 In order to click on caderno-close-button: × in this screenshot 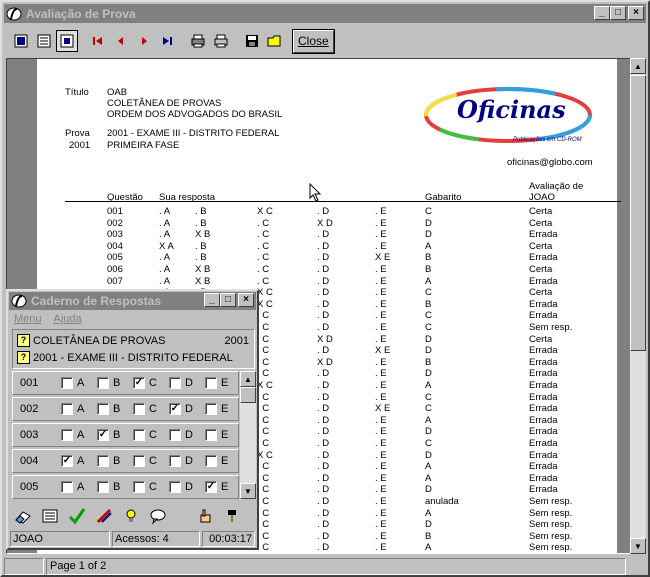, I will do `click(246, 300)`.